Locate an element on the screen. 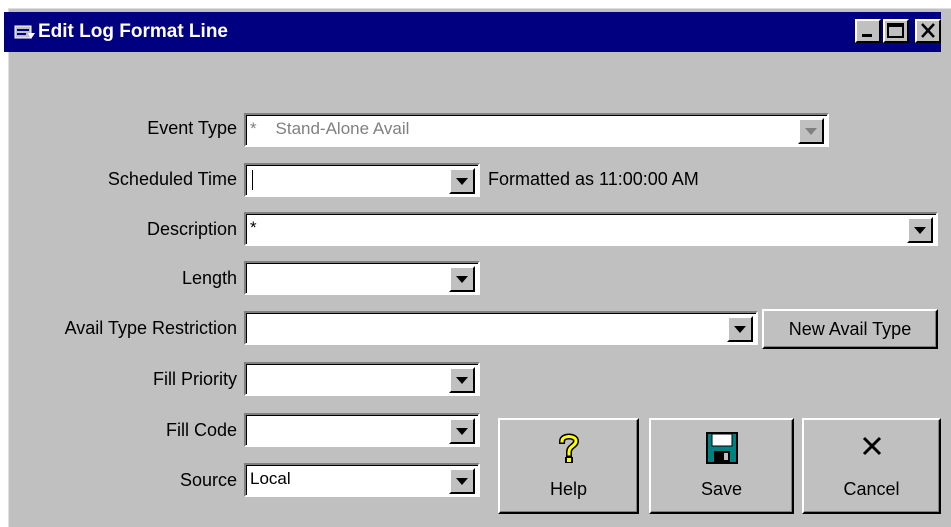  time-format-hint: Formatted as 11:00:00 AM is located at coordinates (593, 179).